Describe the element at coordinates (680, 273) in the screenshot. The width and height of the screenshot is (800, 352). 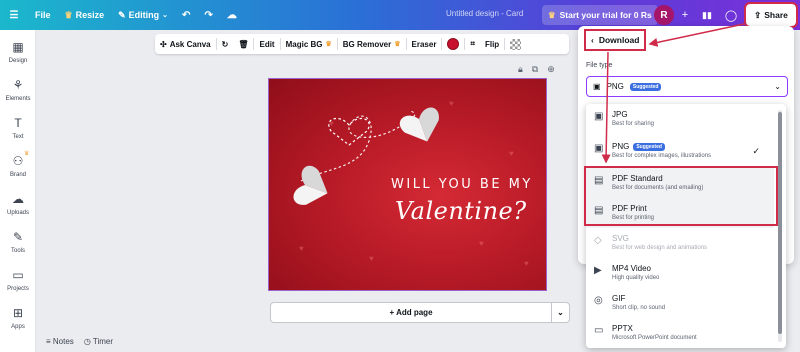
I see `file-type-option-mp4: ▶ MP4 Video High quality video` at that location.